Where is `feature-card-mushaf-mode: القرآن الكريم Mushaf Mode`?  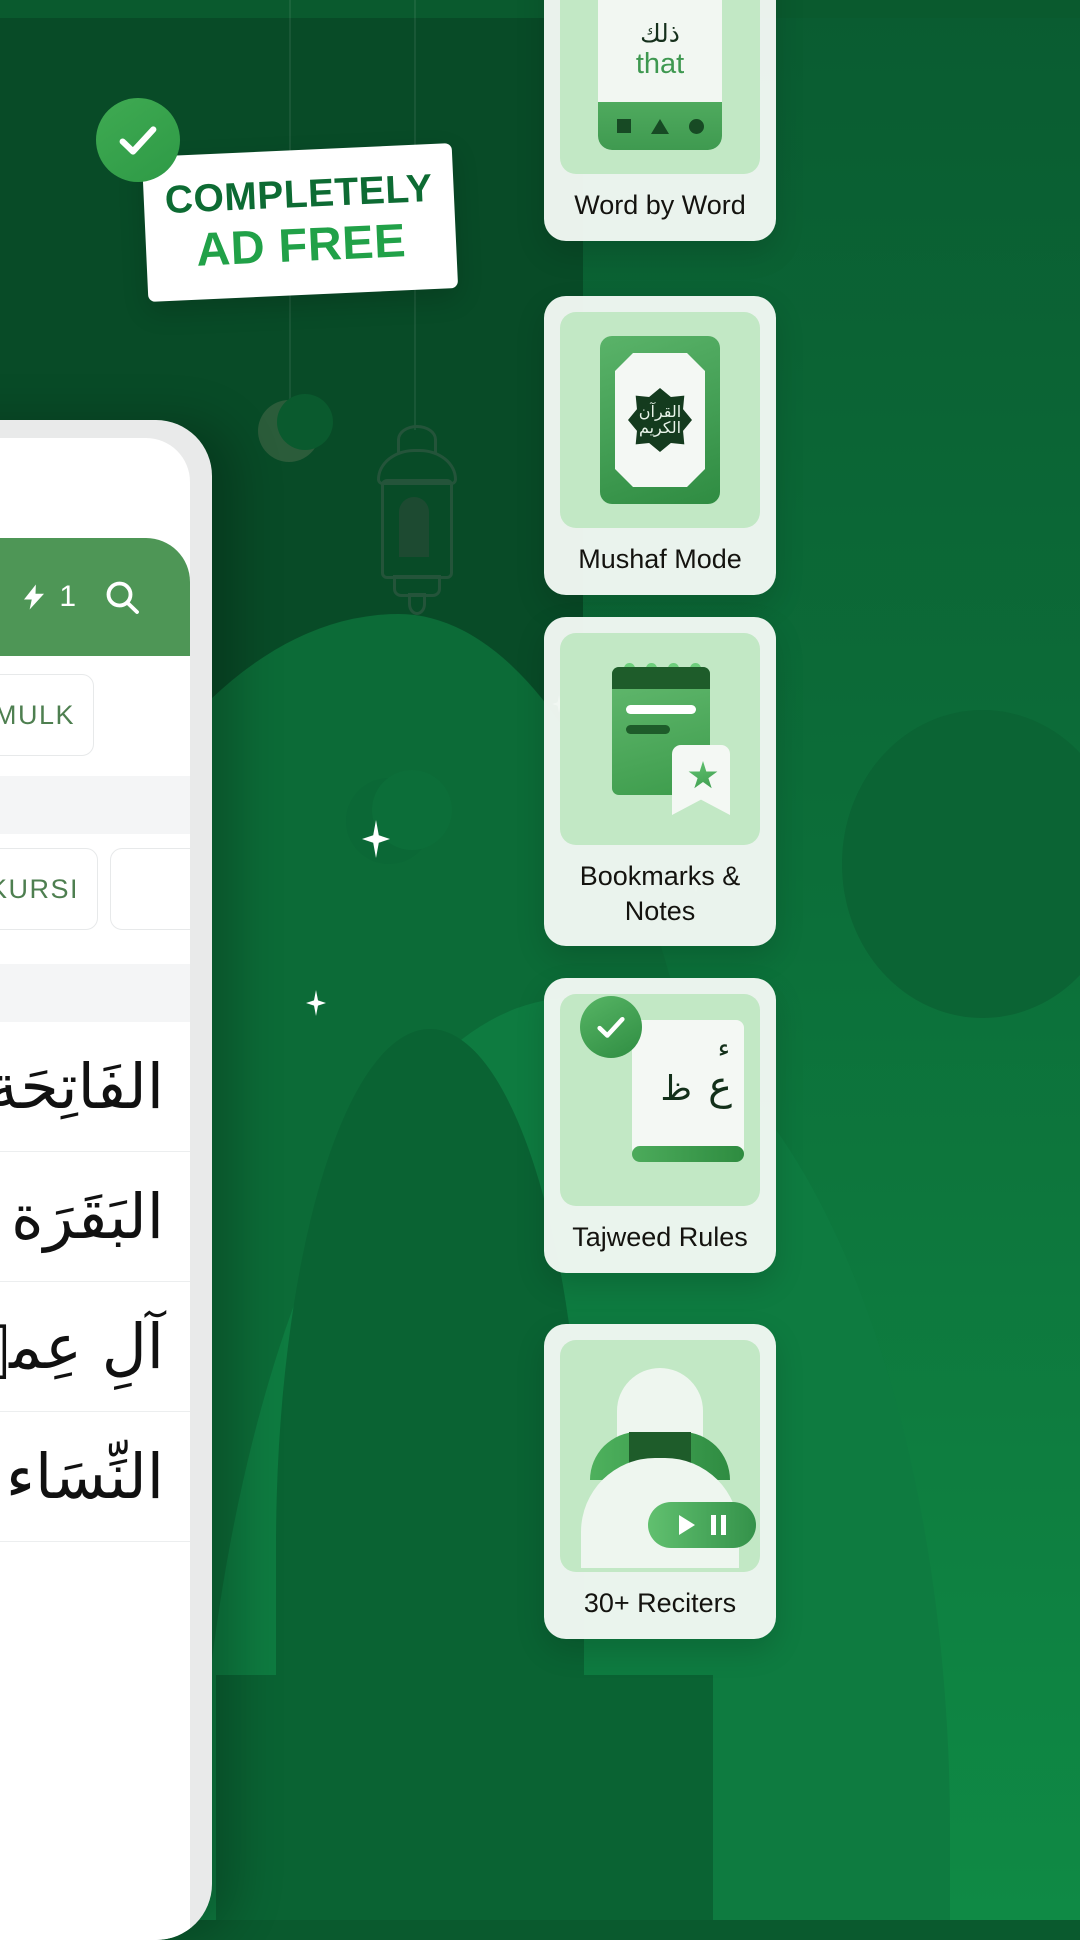
feature-card-mushaf-mode: القرآن الكريم Mushaf Mode is located at coordinates (660, 445).